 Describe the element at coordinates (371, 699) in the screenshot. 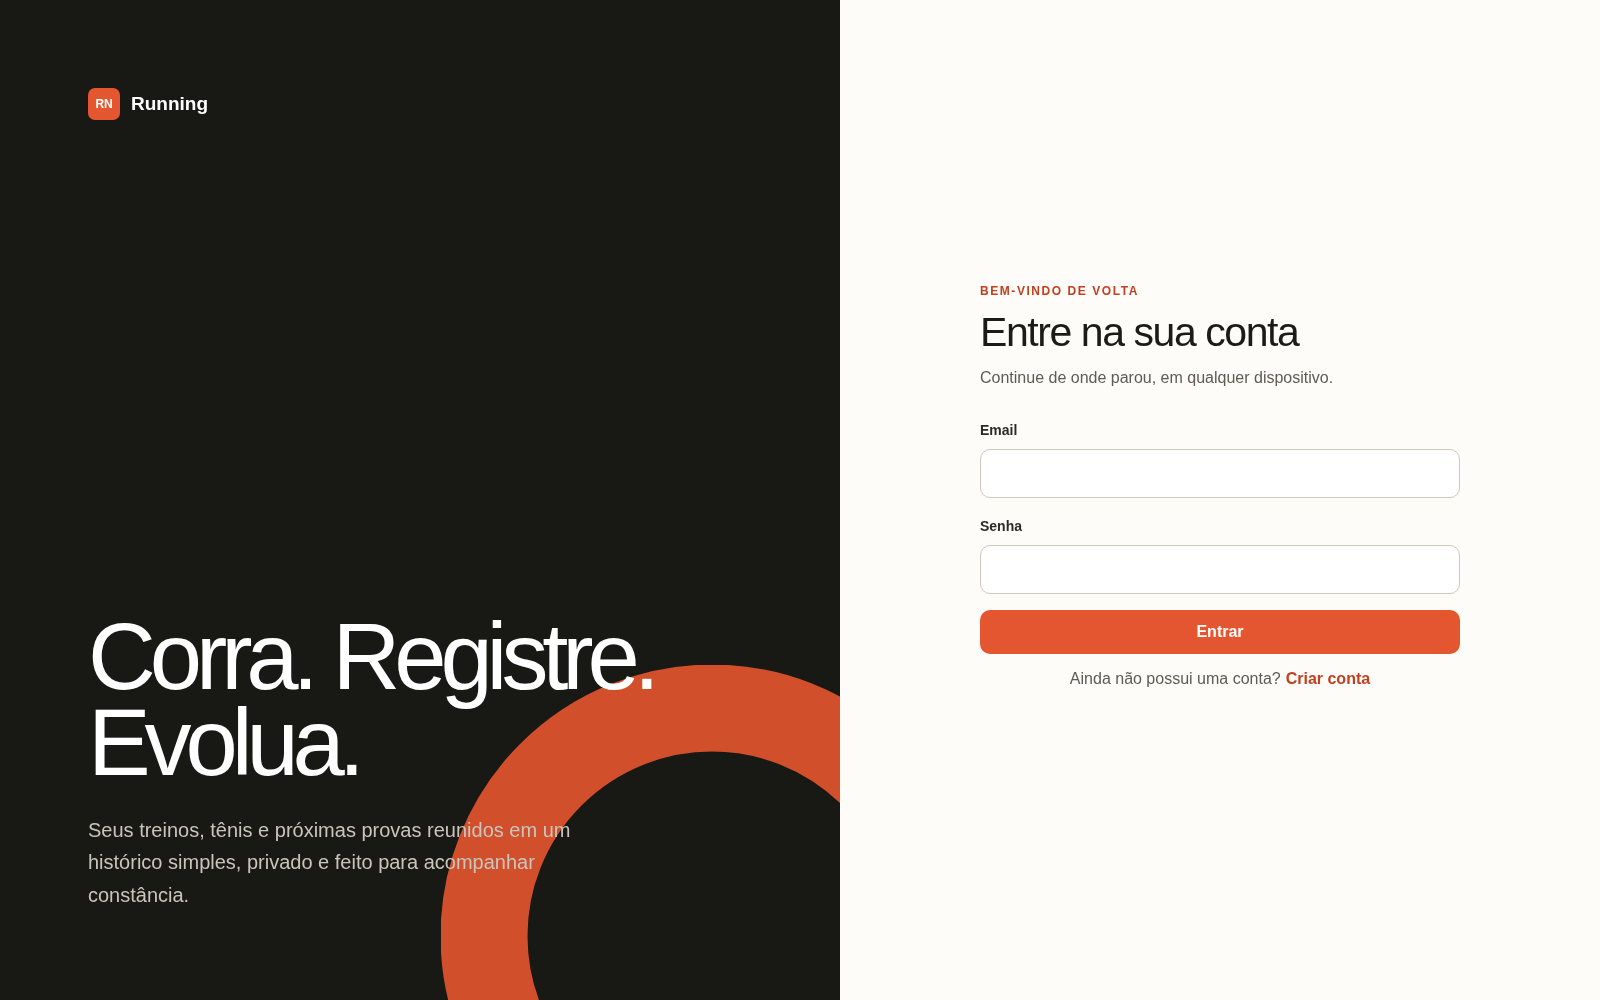

I see `hero-headline: Corra. Registre. Evolua.` at that location.